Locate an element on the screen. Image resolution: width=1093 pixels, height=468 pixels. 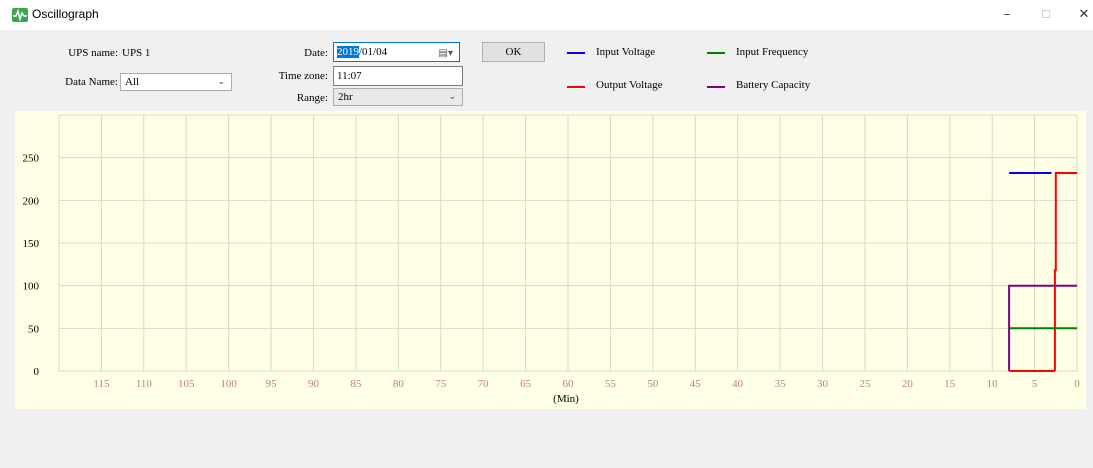
x-tick-label: 35 is located at coordinates (781, 384).